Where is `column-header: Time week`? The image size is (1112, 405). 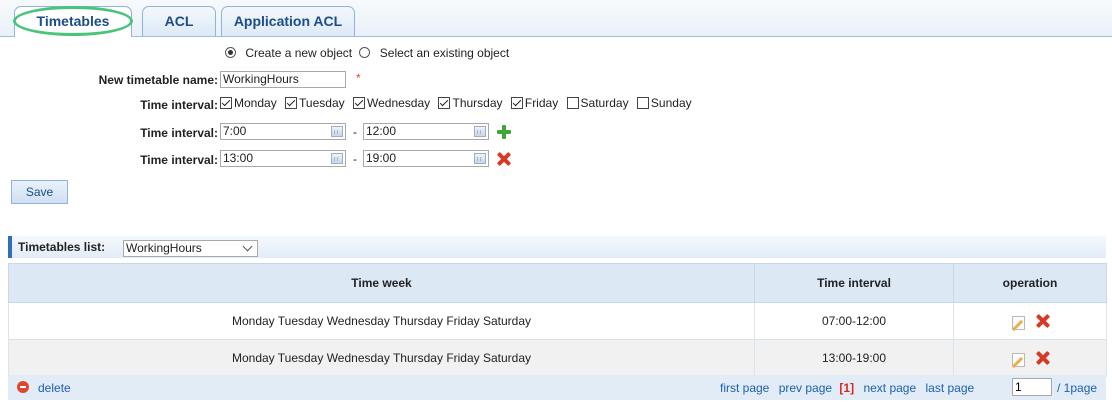 column-header: Time week is located at coordinates (381, 283).